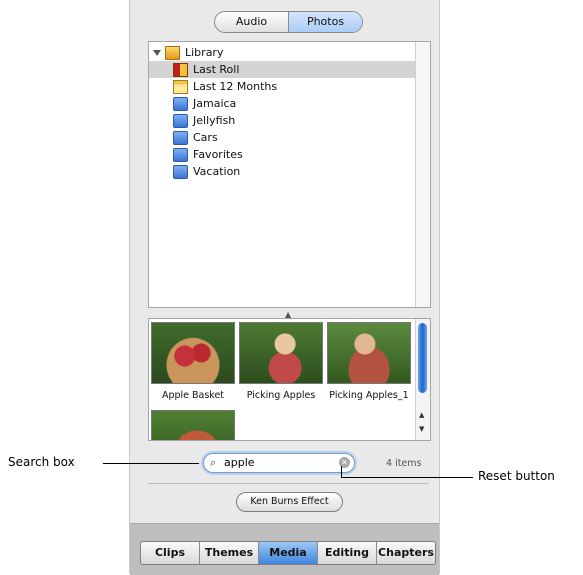  What do you see at coordinates (422, 174) in the screenshot?
I see `library-scrollbar` at bounding box center [422, 174].